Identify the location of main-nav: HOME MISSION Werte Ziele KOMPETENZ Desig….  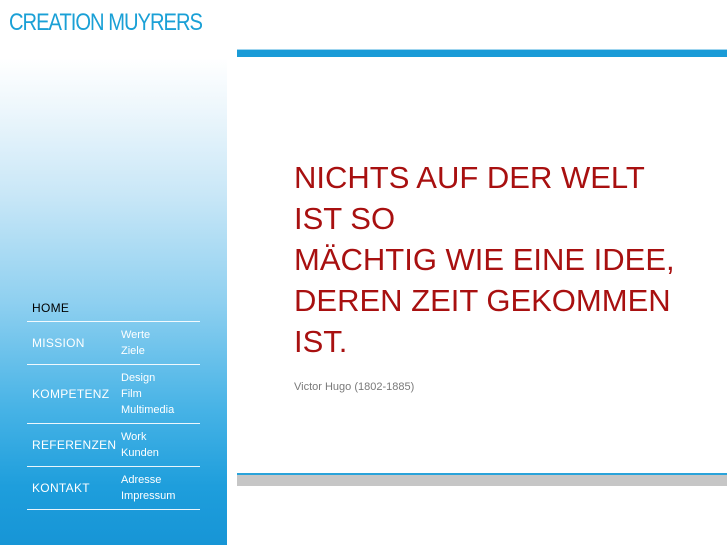
(113, 402).